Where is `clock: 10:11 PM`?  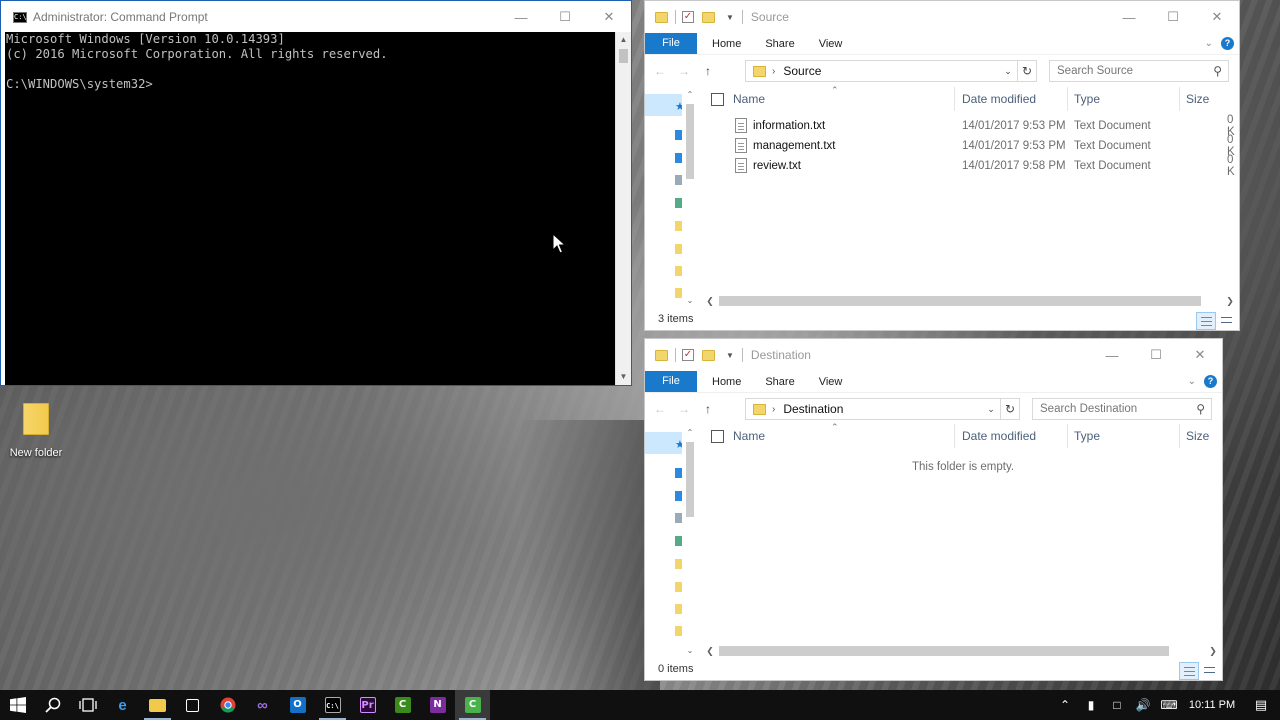 clock: 10:11 PM is located at coordinates (1212, 705).